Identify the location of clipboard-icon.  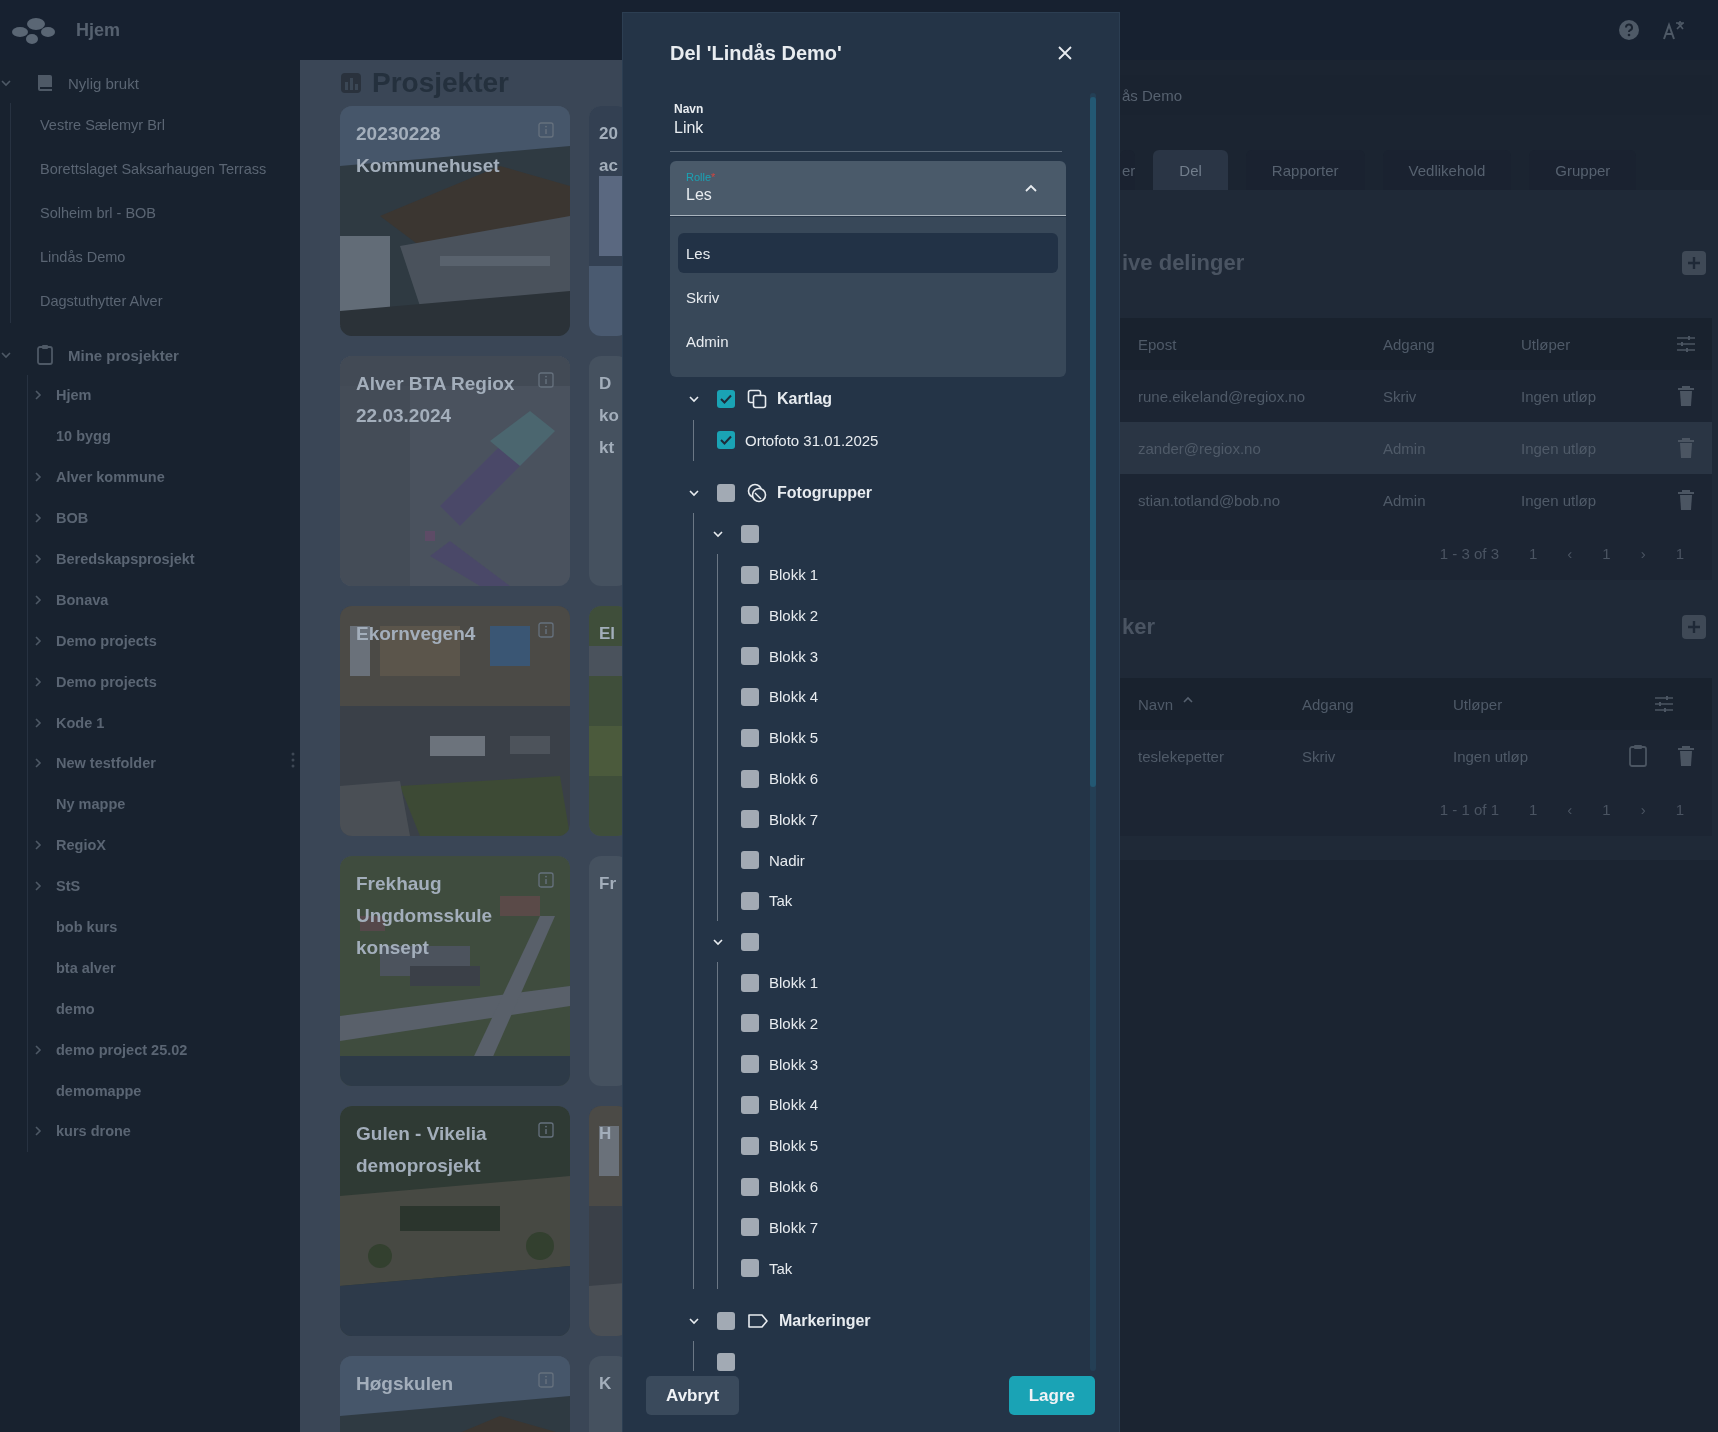
(1638, 756).